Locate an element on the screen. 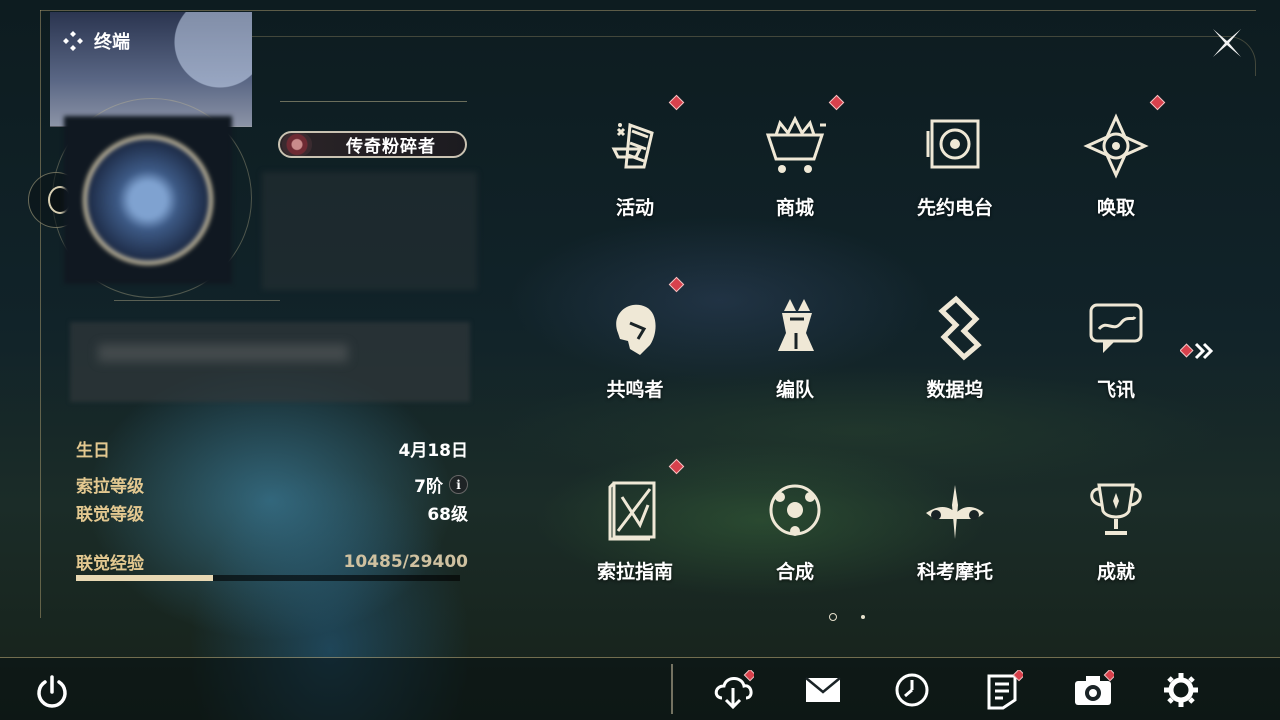 This screenshot has width=1280, height=720. chess-formation-icon is located at coordinates (796, 325).